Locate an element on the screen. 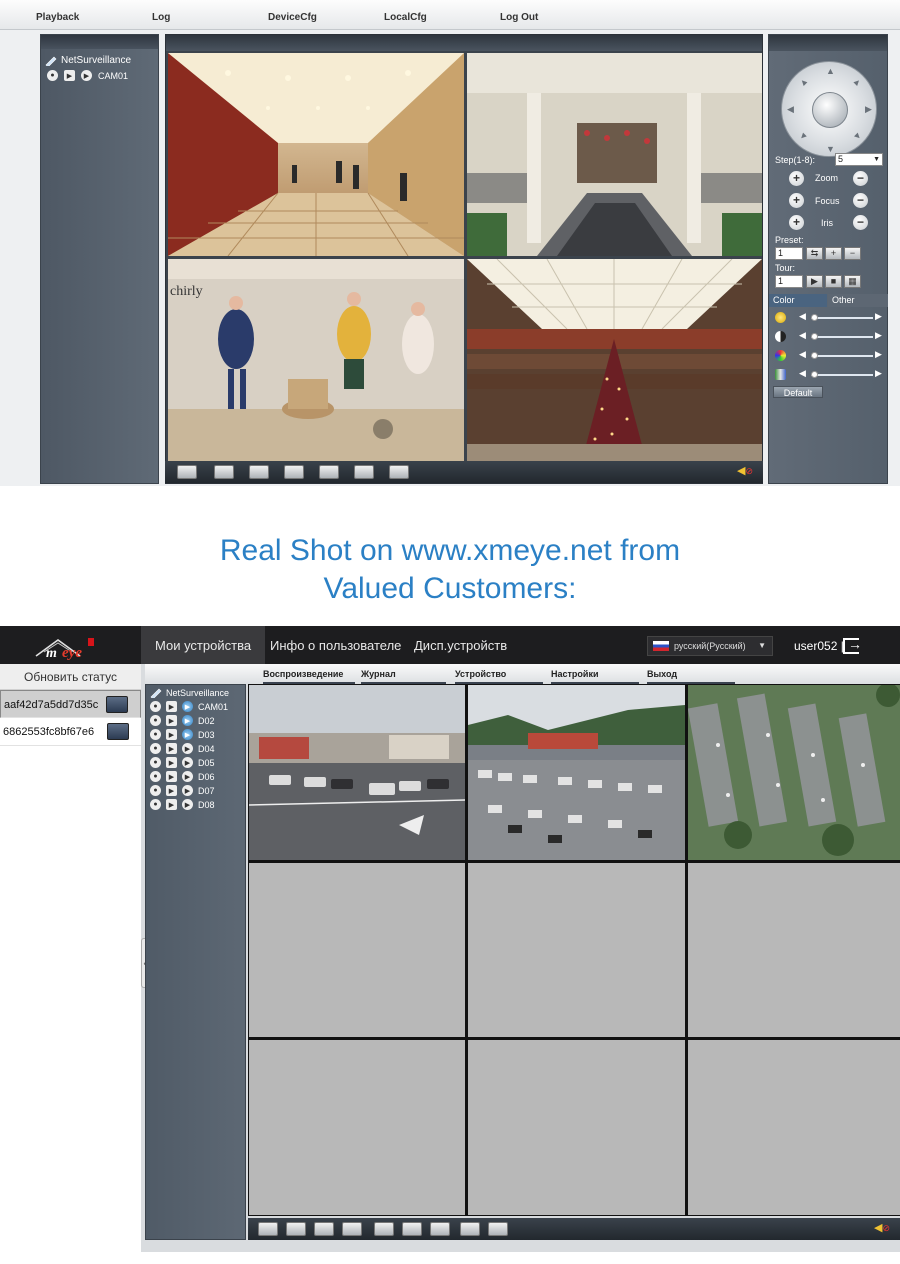 The height and width of the screenshot is (1264, 900). preset-goto-button: ⇆ is located at coordinates (814, 253).